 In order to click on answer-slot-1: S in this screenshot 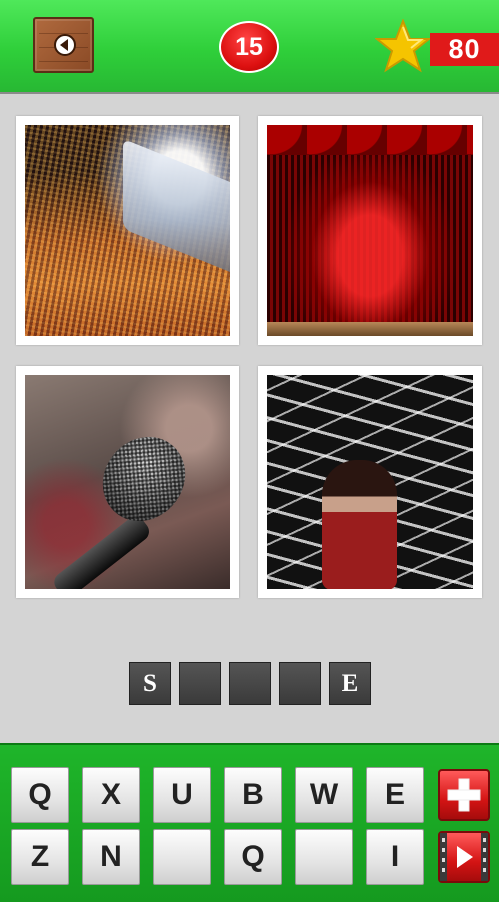, I will do `click(150, 683)`.